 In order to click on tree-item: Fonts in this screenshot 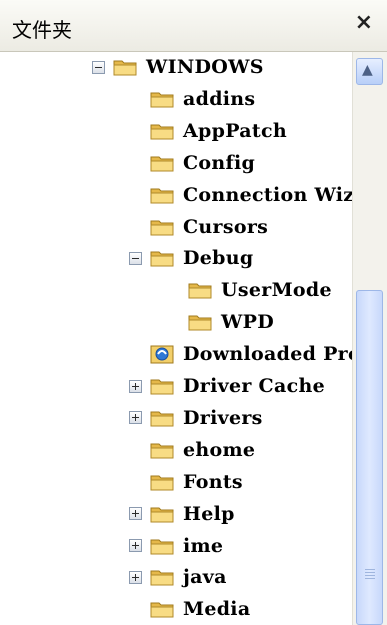, I will do `click(196, 482)`.